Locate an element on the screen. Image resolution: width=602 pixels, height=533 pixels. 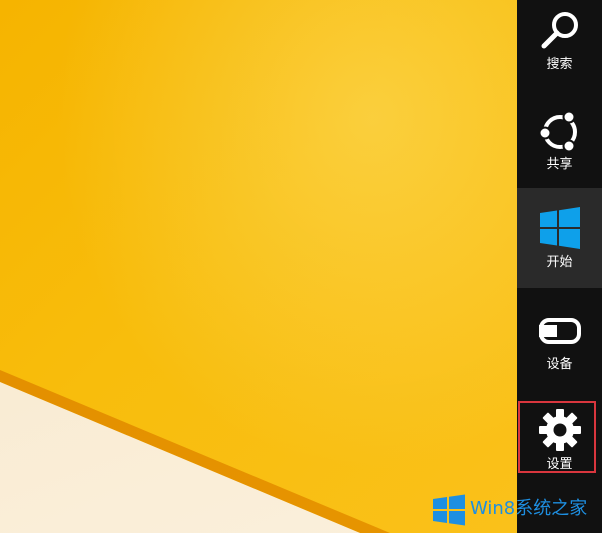
charm-label-devices: 设备 is located at coordinates (559, 364).